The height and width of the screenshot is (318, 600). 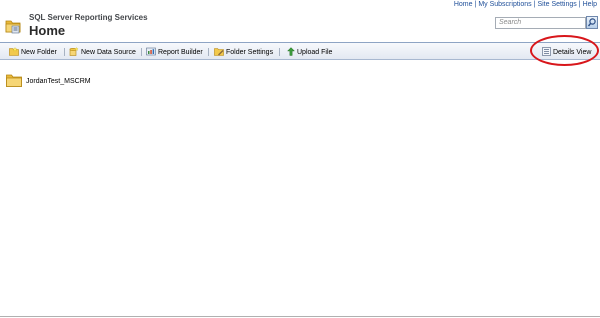 What do you see at coordinates (180, 52) in the screenshot?
I see `report-builder-label: Report Builder` at bounding box center [180, 52].